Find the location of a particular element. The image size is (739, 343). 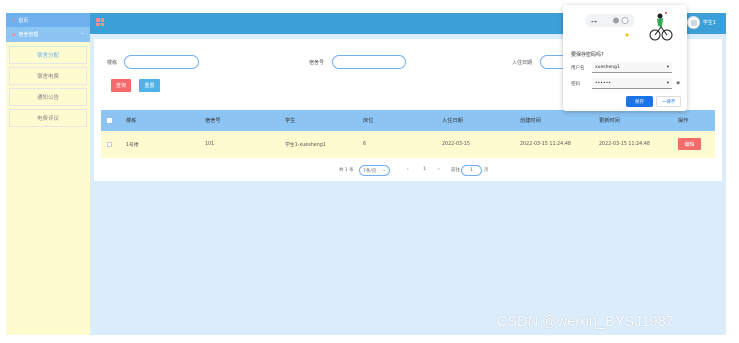

sidebar-item-dorm-assignment: 宿舍分配 is located at coordinates (48, 55).